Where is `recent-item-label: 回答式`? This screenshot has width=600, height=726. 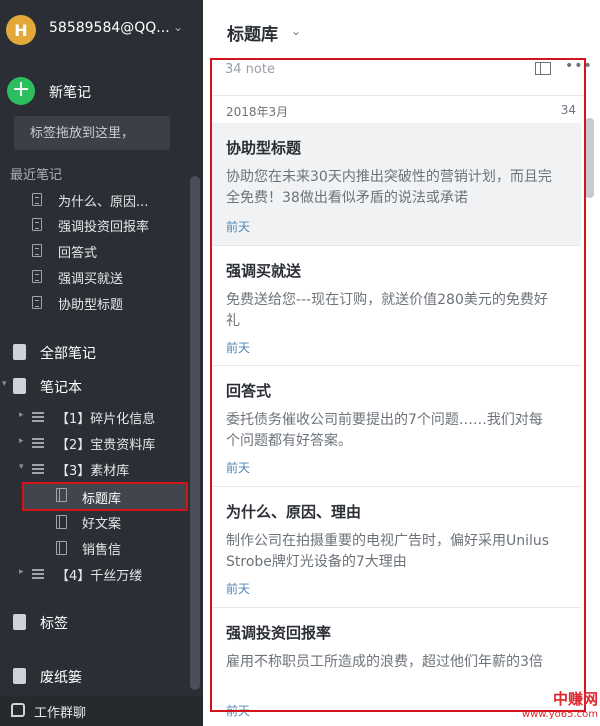
recent-item-label: 回答式 is located at coordinates (78, 253).